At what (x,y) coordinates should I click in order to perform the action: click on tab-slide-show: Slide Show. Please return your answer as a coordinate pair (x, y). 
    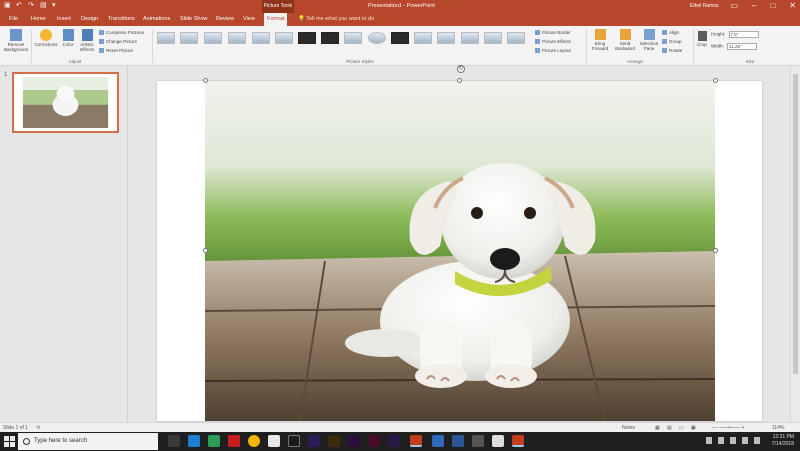
    Looking at the image, I should click on (194, 19).